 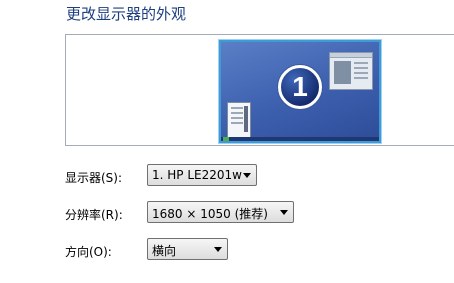 I want to click on display-select: 1. HP LE2201w, so click(x=202, y=175).